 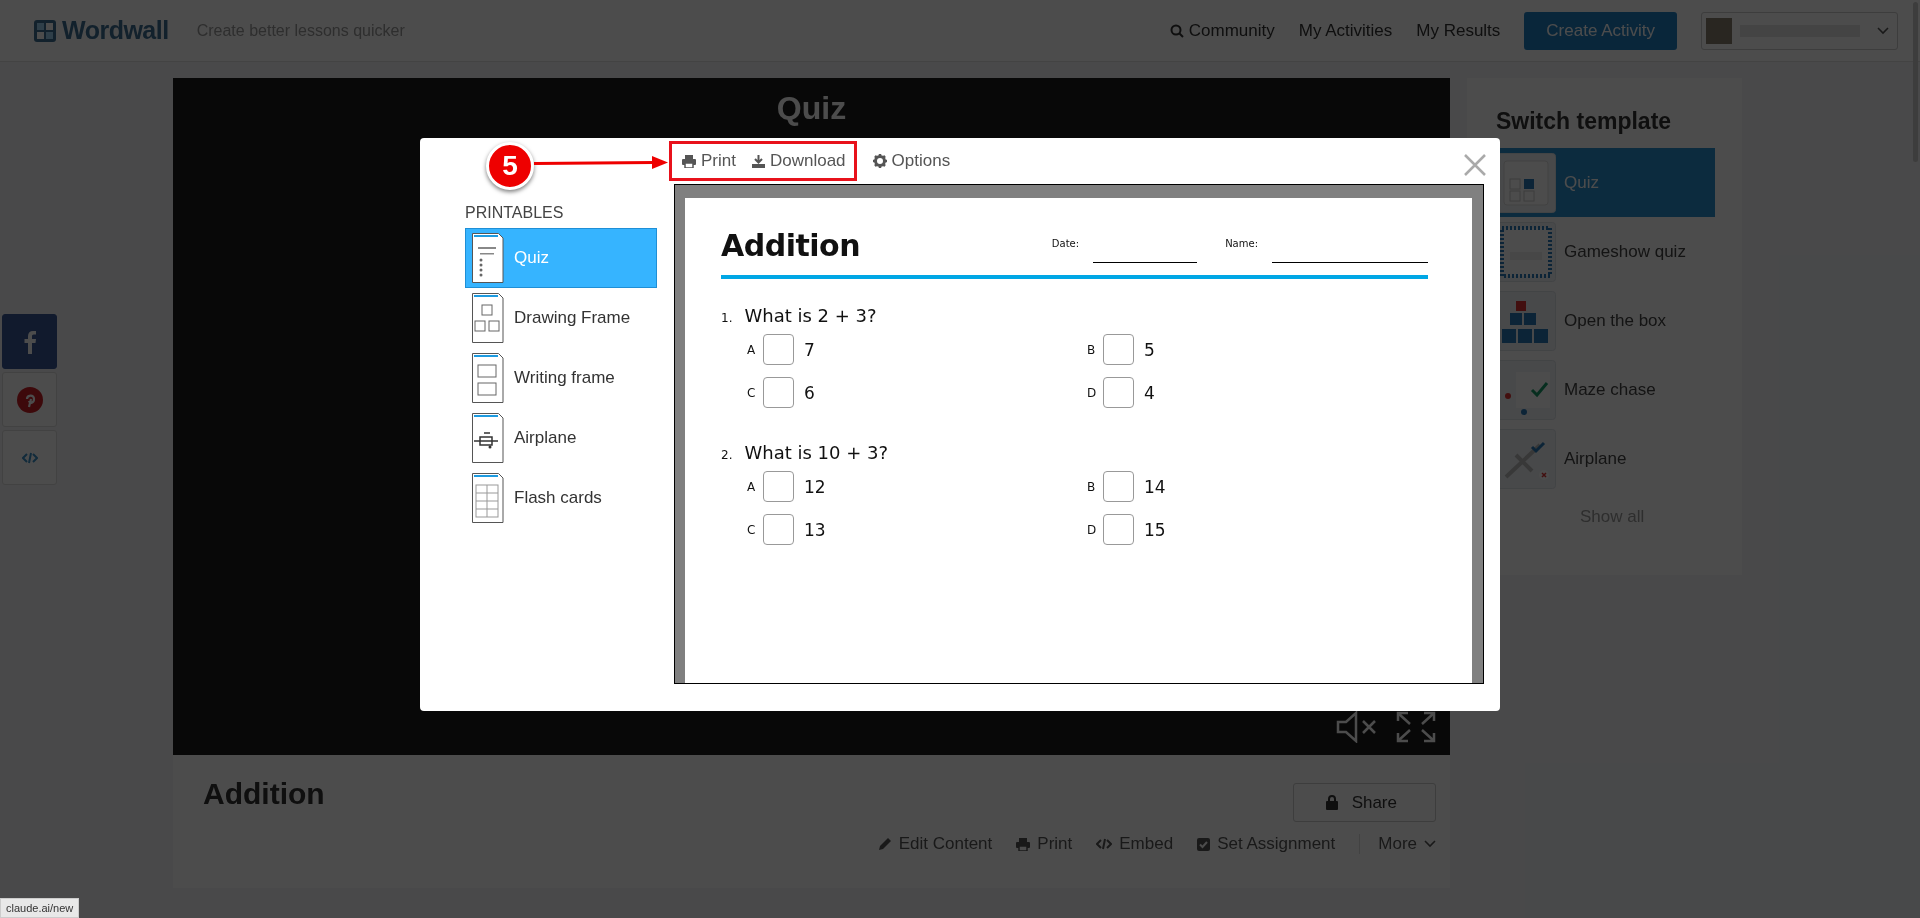 I want to click on printable-item: Drawing Frame, so click(x=561, y=318).